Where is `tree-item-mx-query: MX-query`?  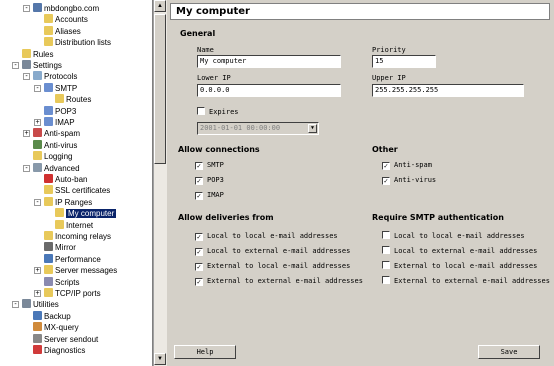 tree-item-mx-query: MX-query is located at coordinates (56, 327).